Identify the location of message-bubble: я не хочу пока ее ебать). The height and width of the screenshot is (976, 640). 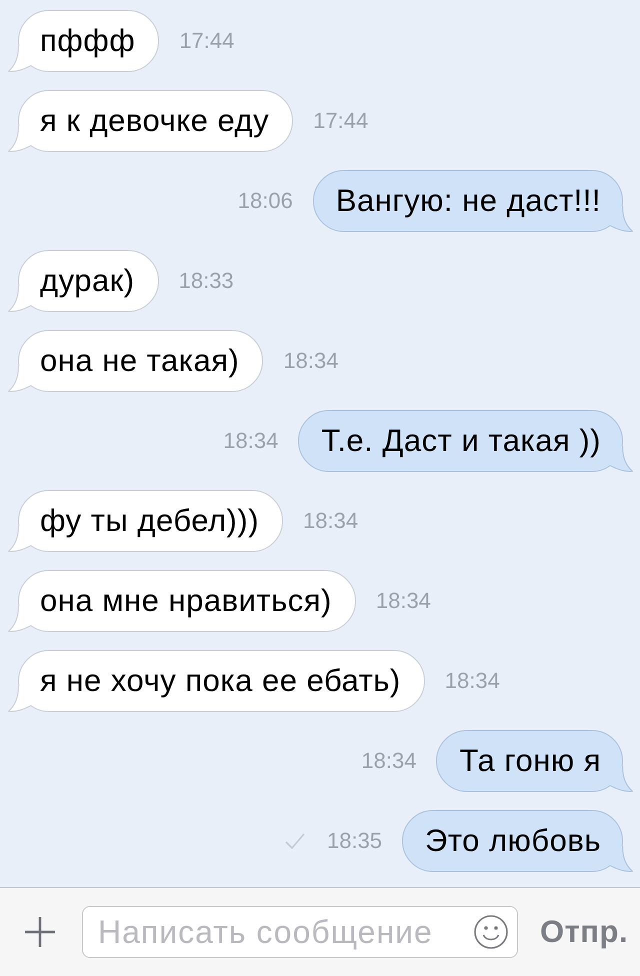
(216, 681).